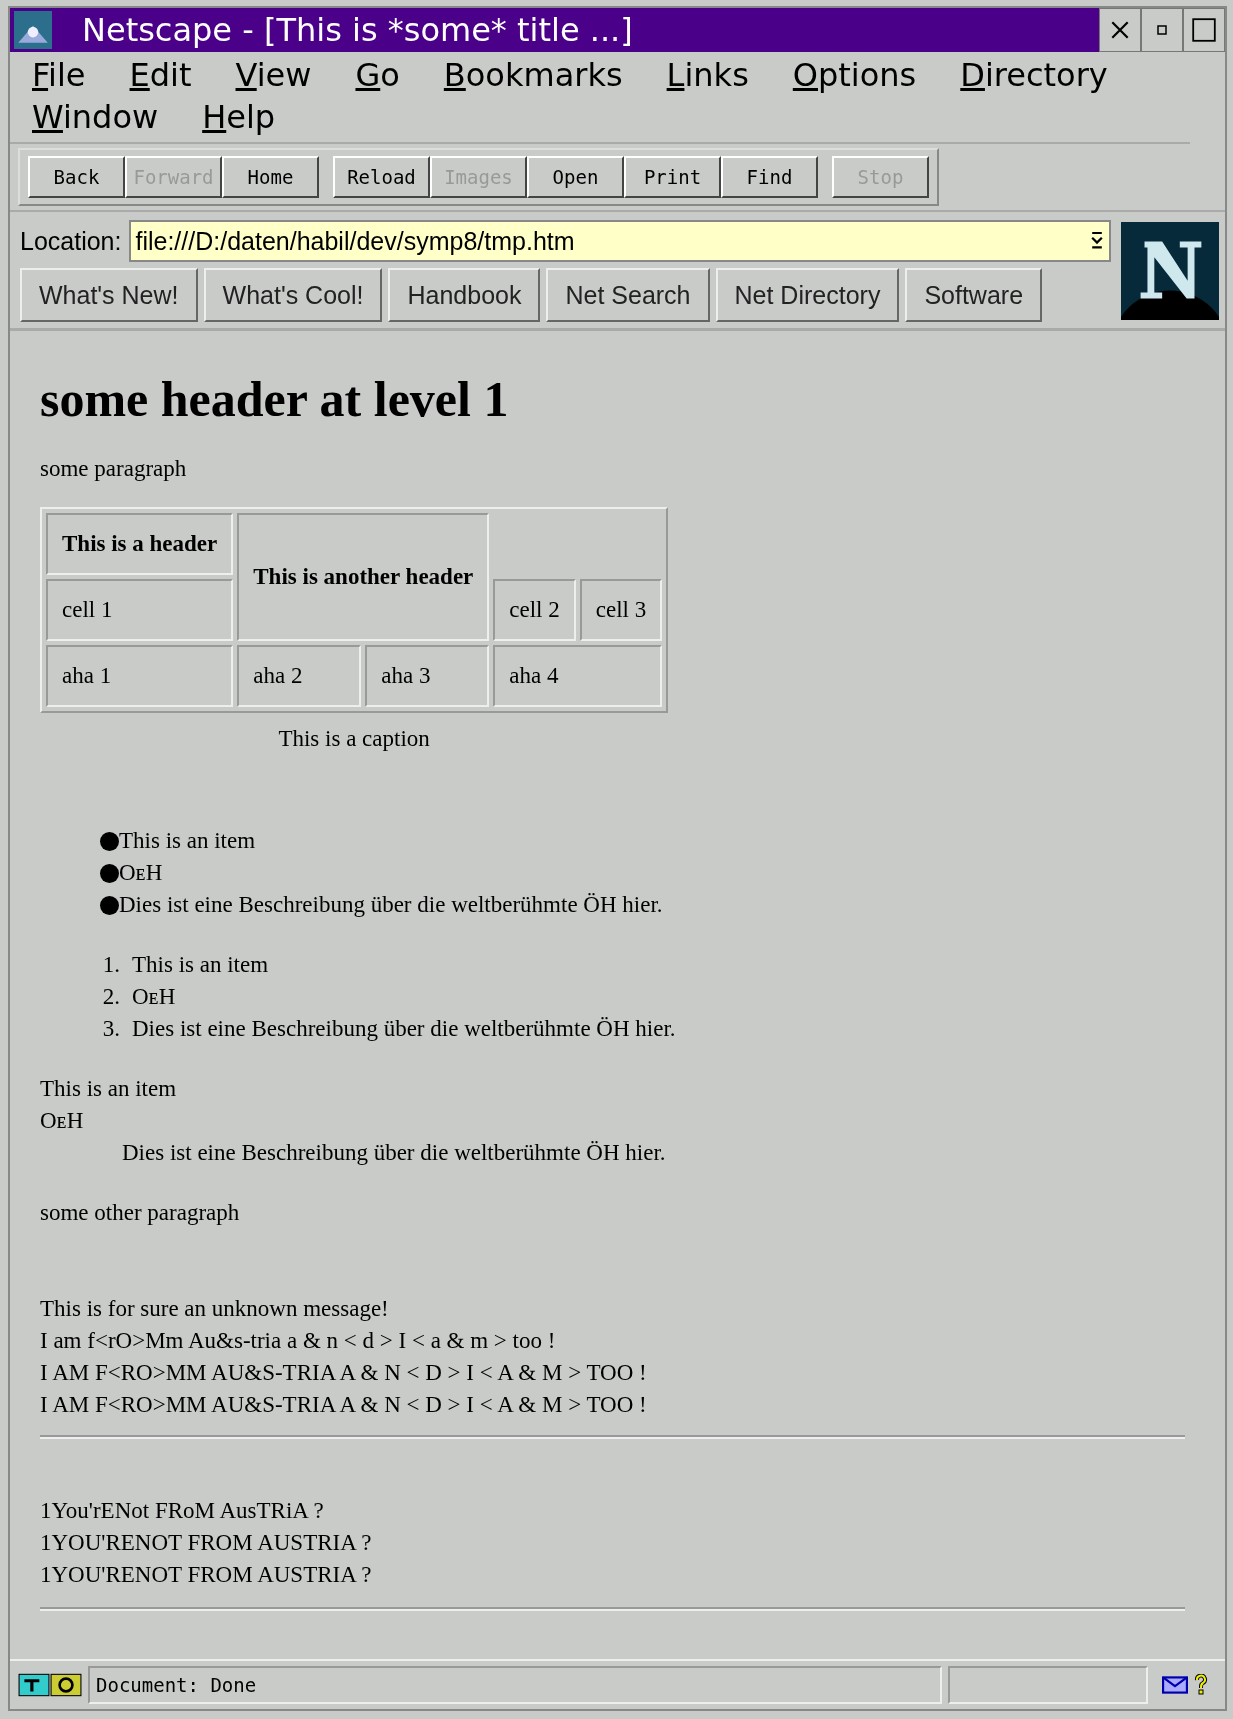 The width and height of the screenshot is (1233, 1719). I want to click on table-header: This is another header, so click(363, 577).